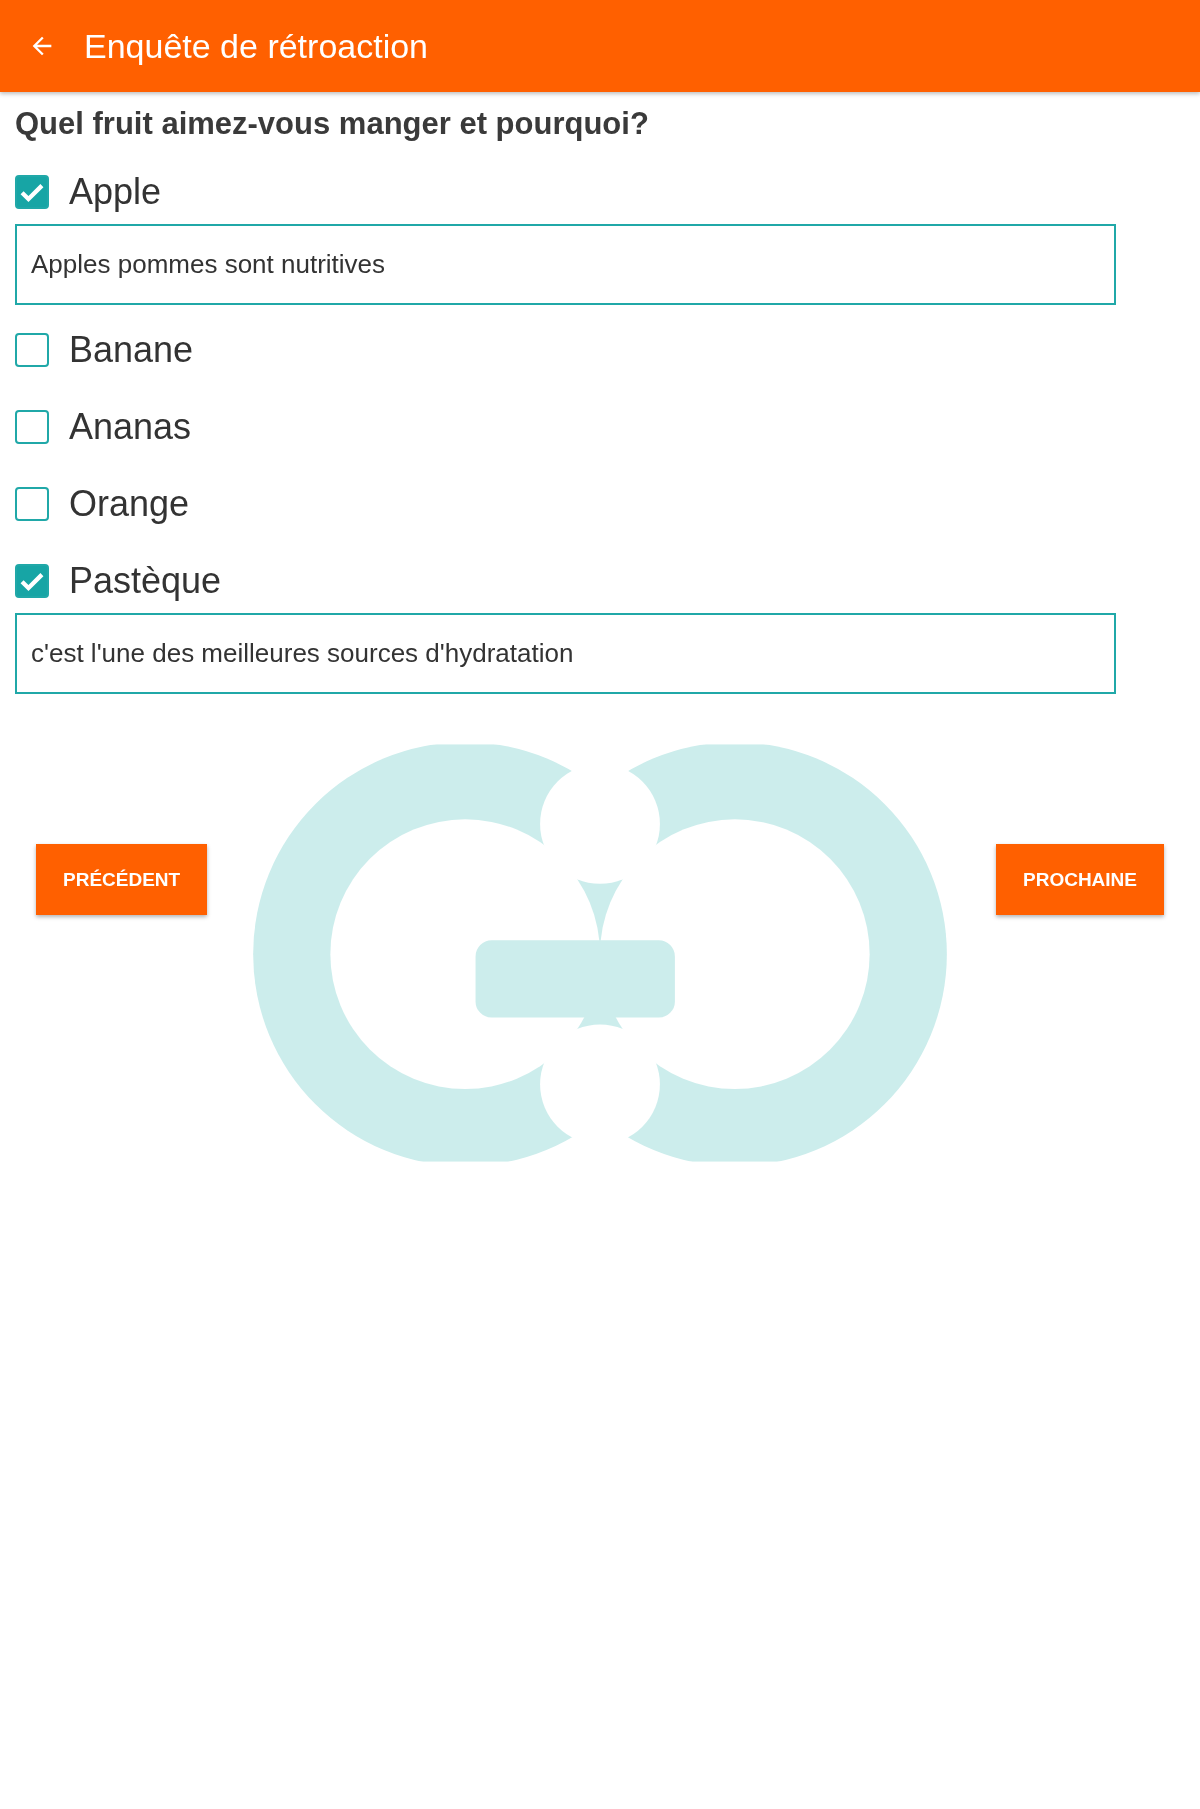 Image resolution: width=1200 pixels, height=1809 pixels. I want to click on option-label: Ananas, so click(130, 427).